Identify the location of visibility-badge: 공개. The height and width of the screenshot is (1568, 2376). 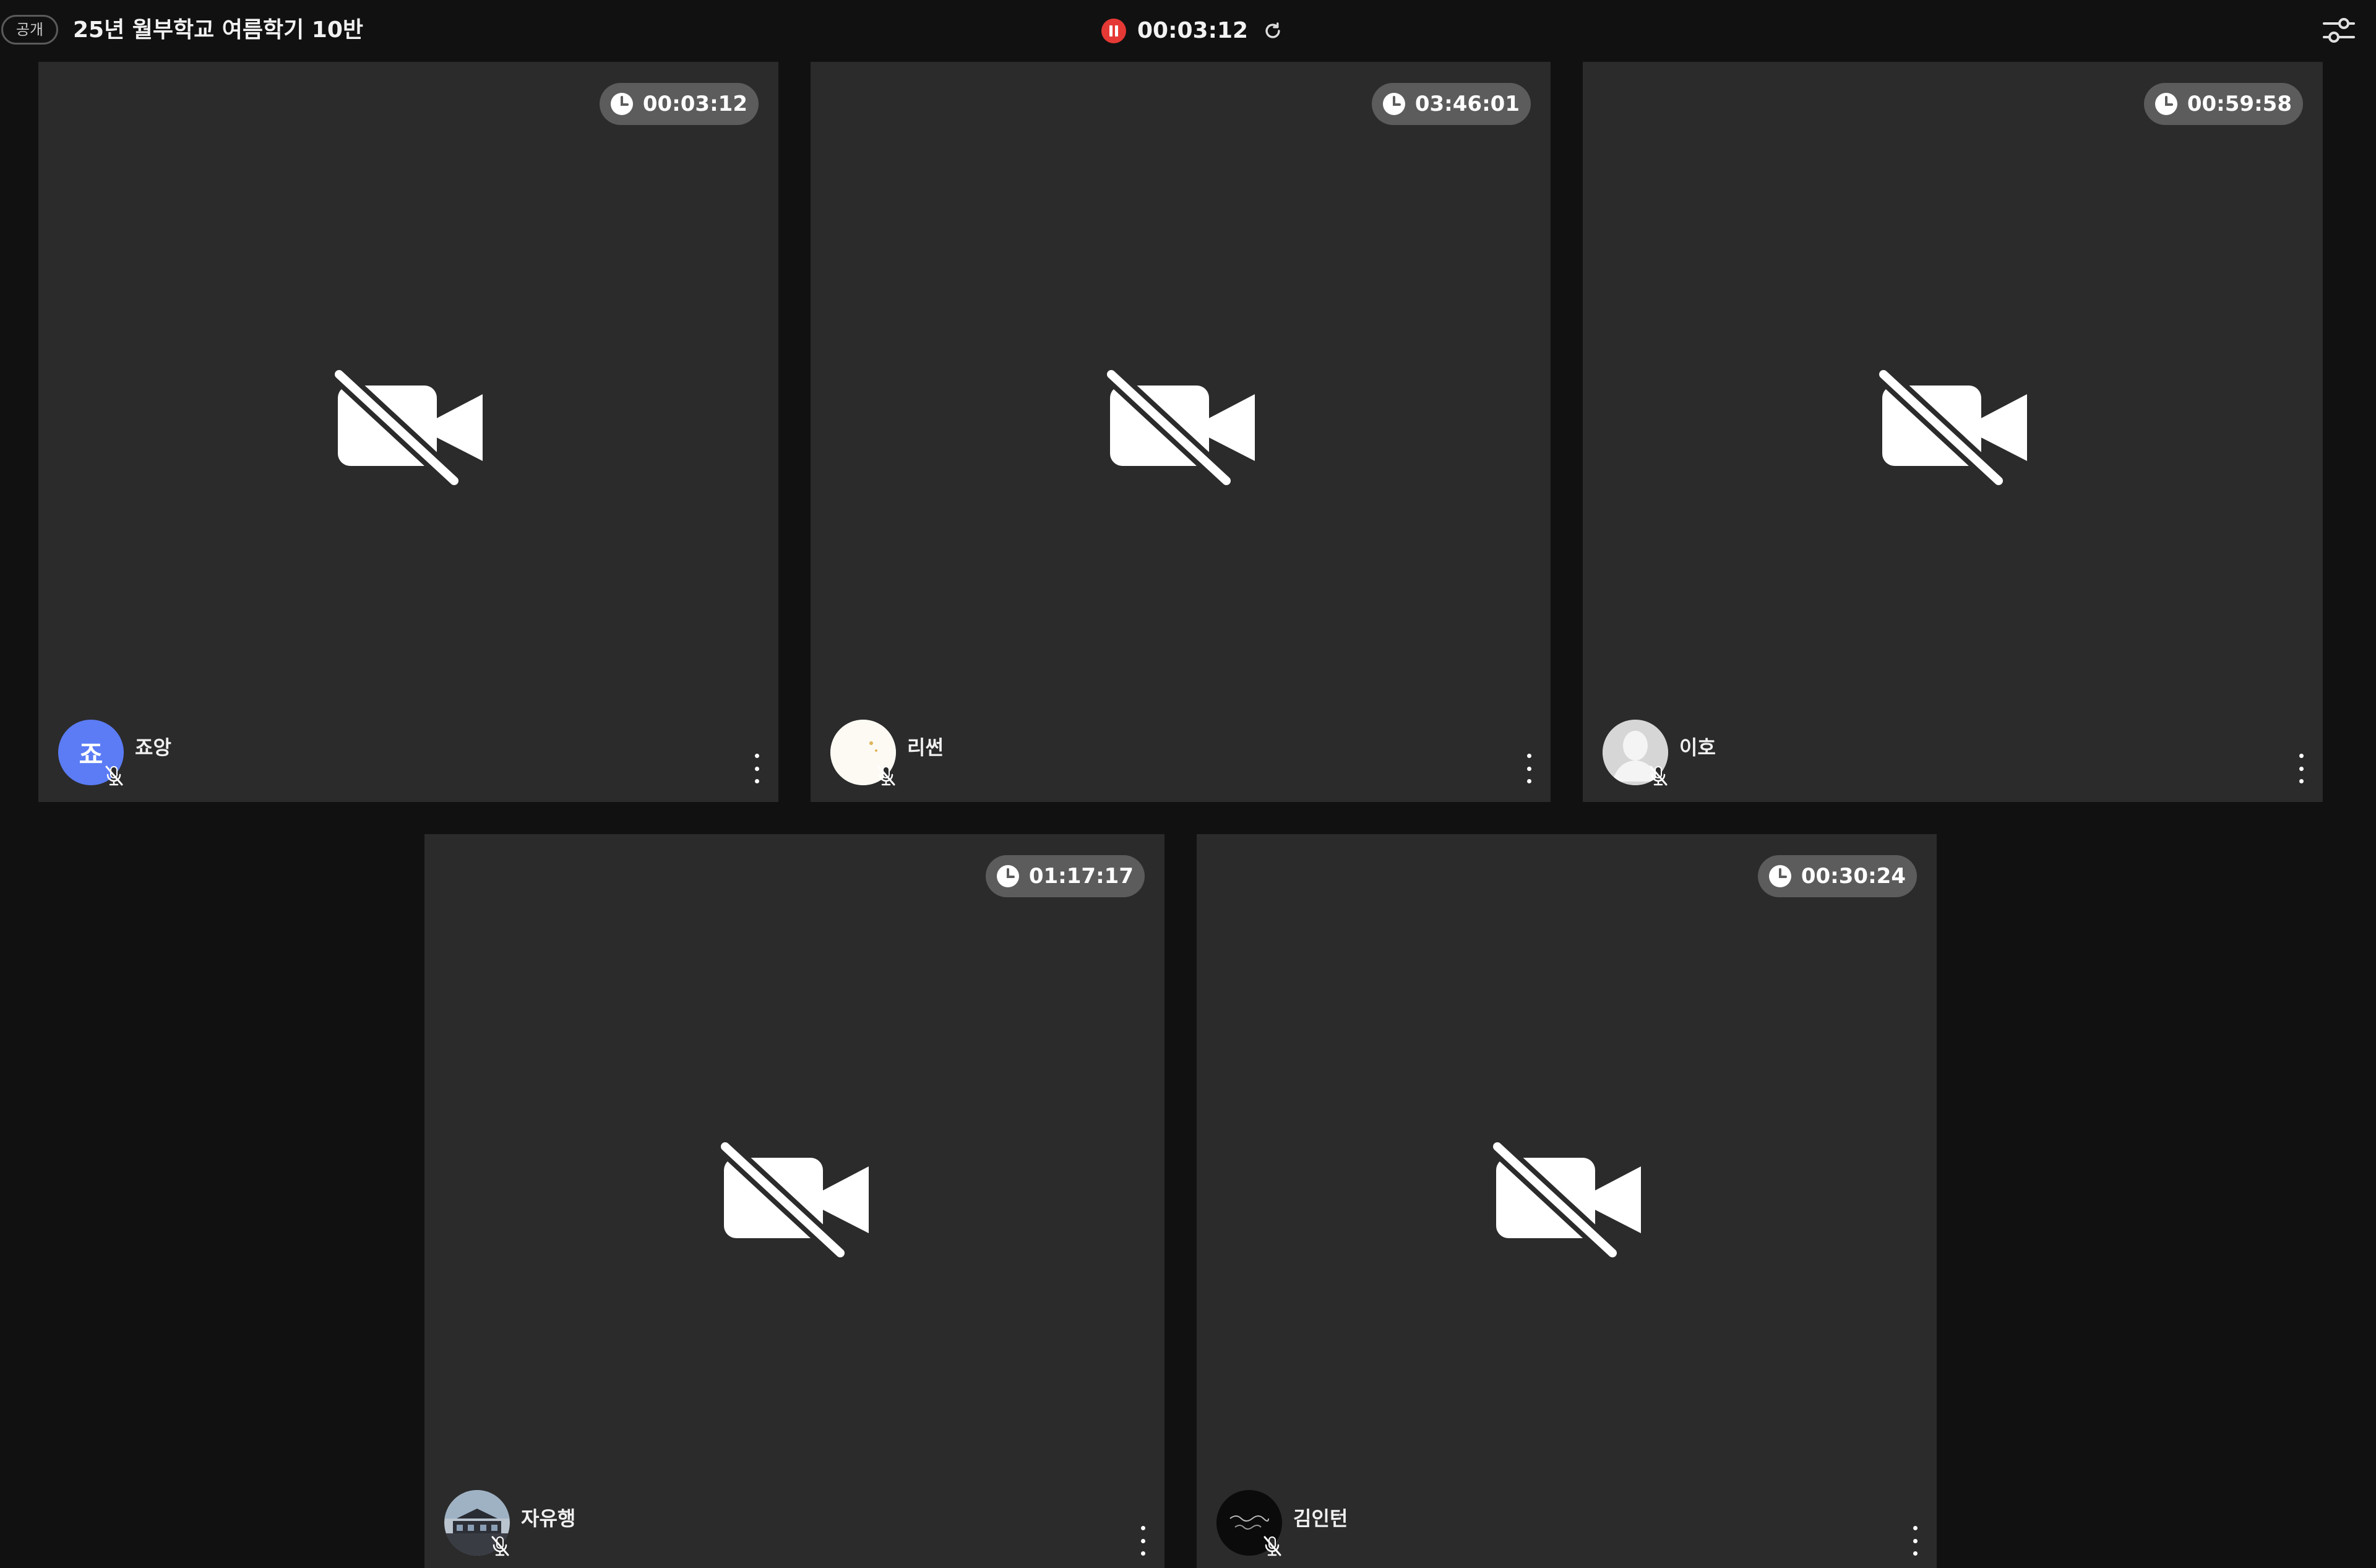
(29, 30).